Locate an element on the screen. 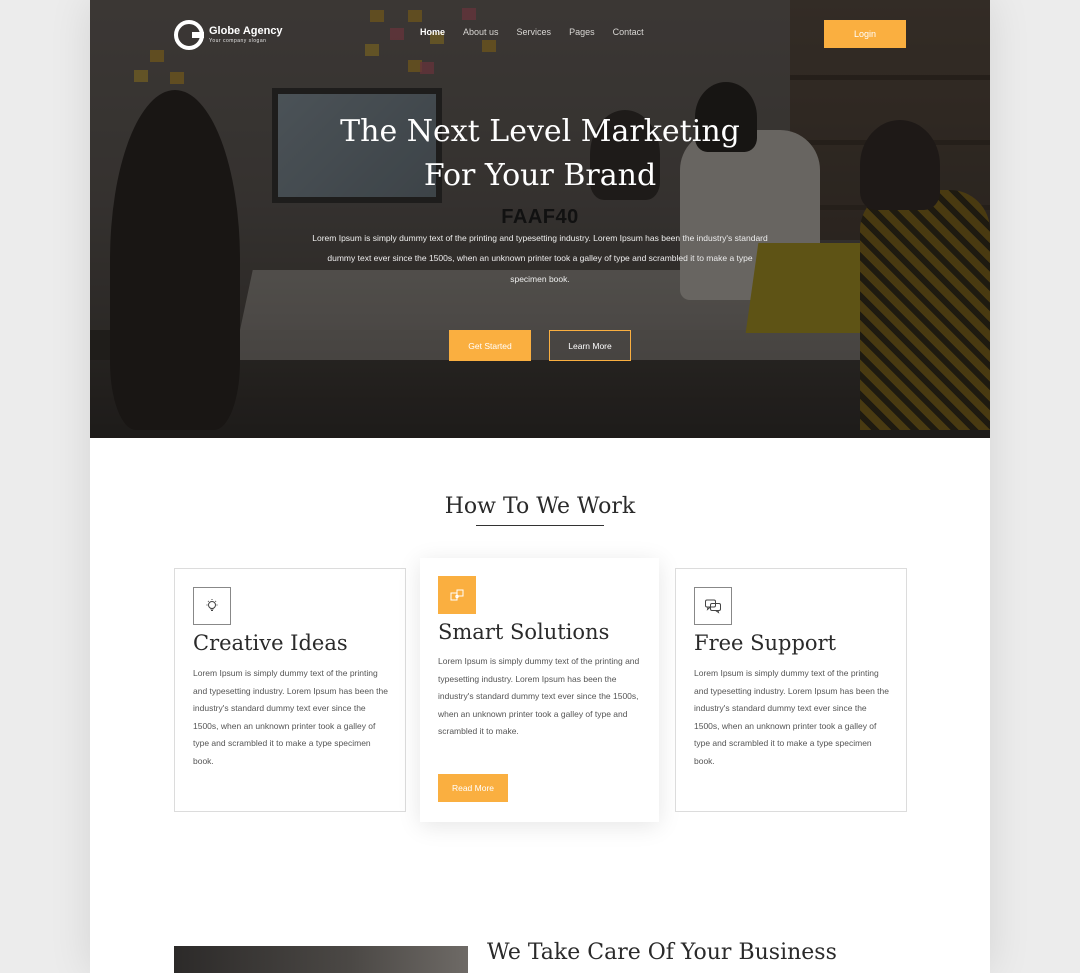 The width and height of the screenshot is (1080, 973). business-image is located at coordinates (321, 959).